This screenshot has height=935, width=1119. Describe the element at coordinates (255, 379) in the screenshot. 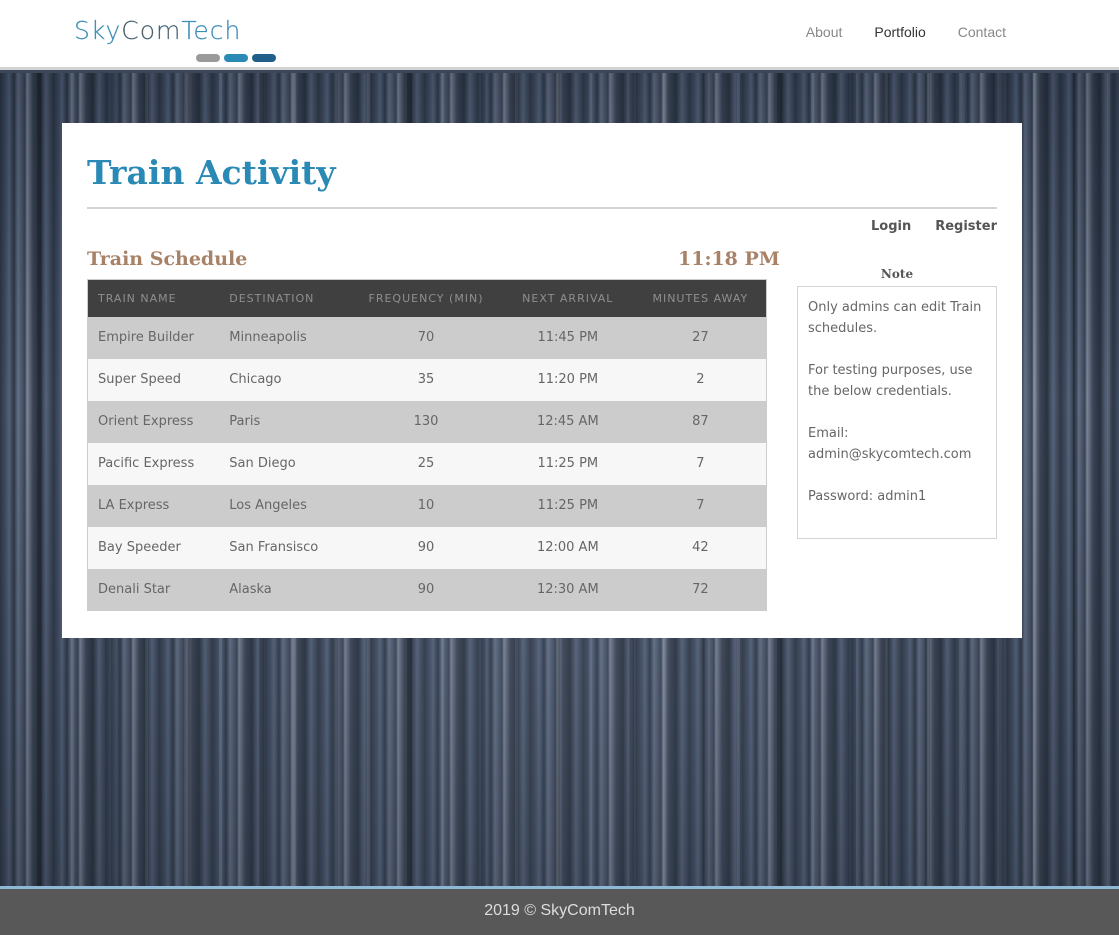

I see `cell-destination: Chicago` at that location.